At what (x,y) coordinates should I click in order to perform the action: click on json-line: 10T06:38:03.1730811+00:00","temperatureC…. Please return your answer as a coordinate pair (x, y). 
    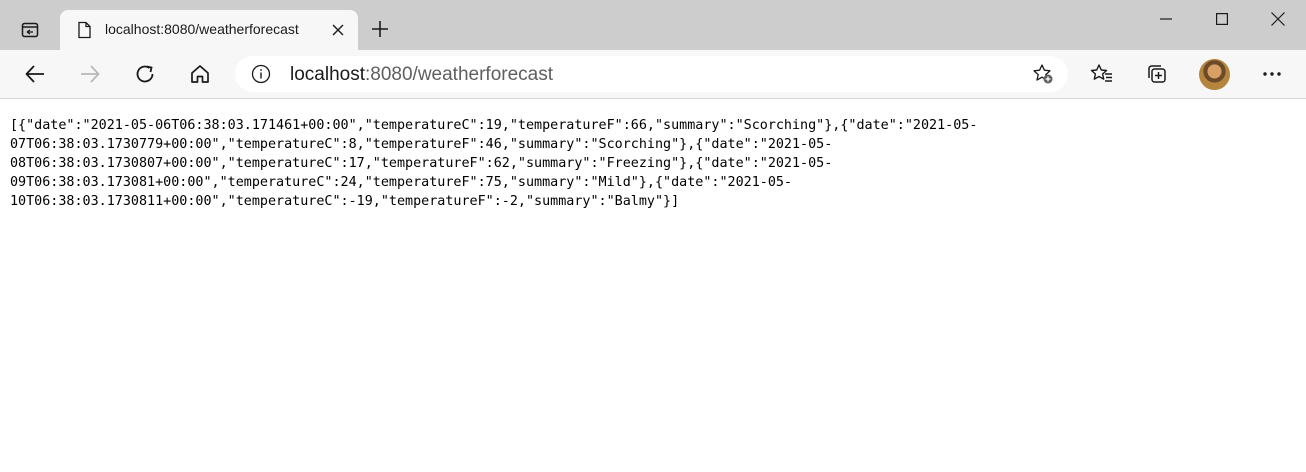
    Looking at the image, I should click on (345, 201).